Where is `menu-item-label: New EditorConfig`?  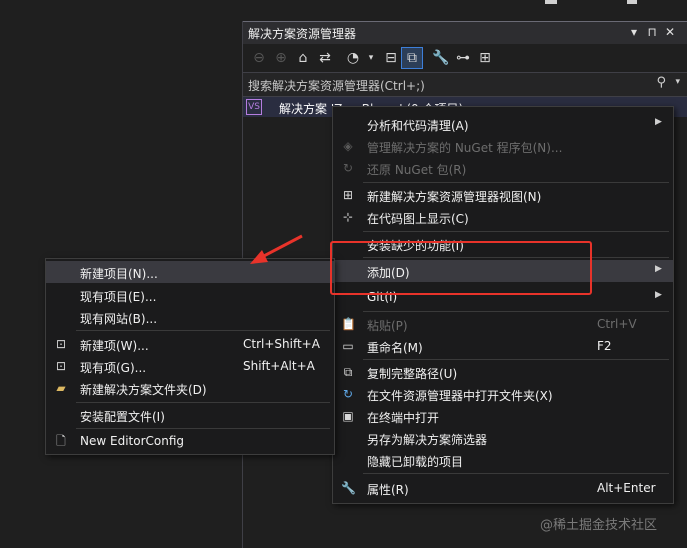
menu-item-label: New EditorConfig is located at coordinates (132, 441).